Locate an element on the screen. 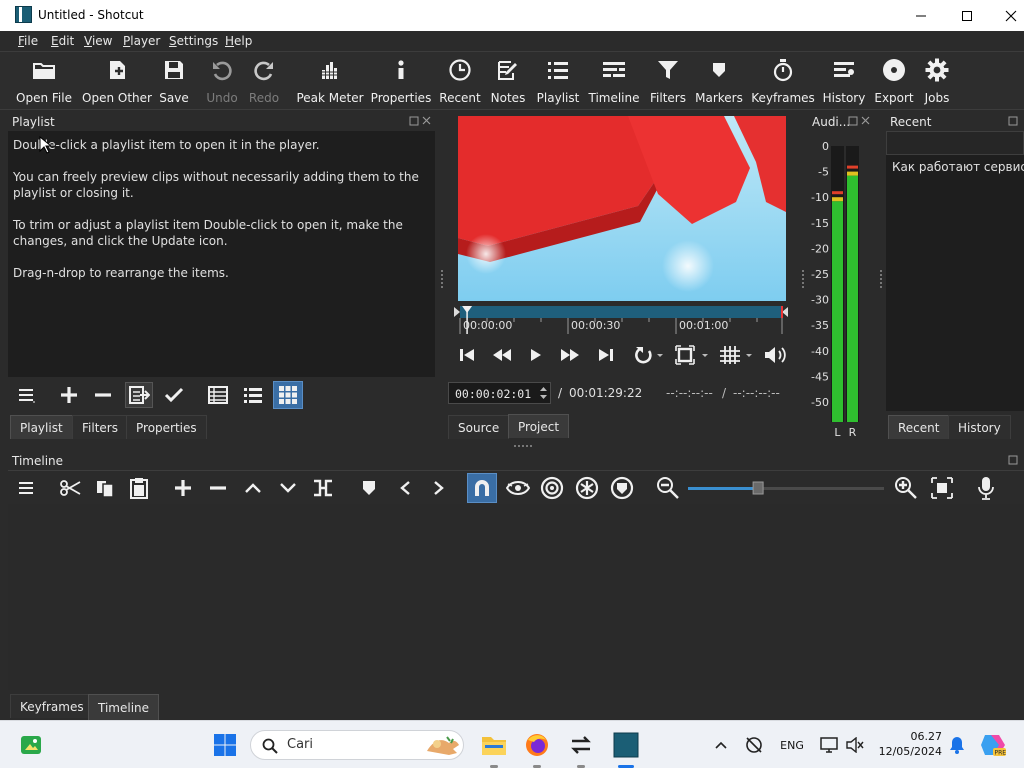  video-preview is located at coordinates (622, 208).